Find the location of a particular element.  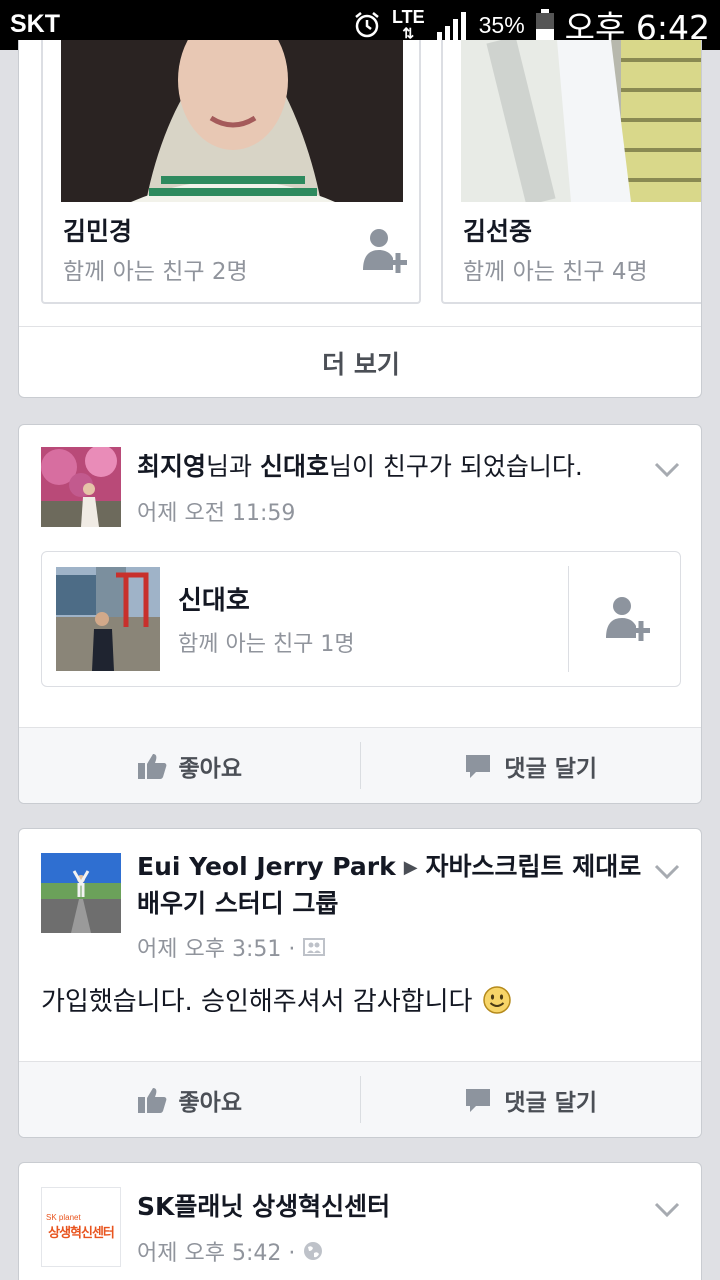

suggestion-card: 김선중 함께 아는 친구 4명 is located at coordinates (571, 172).